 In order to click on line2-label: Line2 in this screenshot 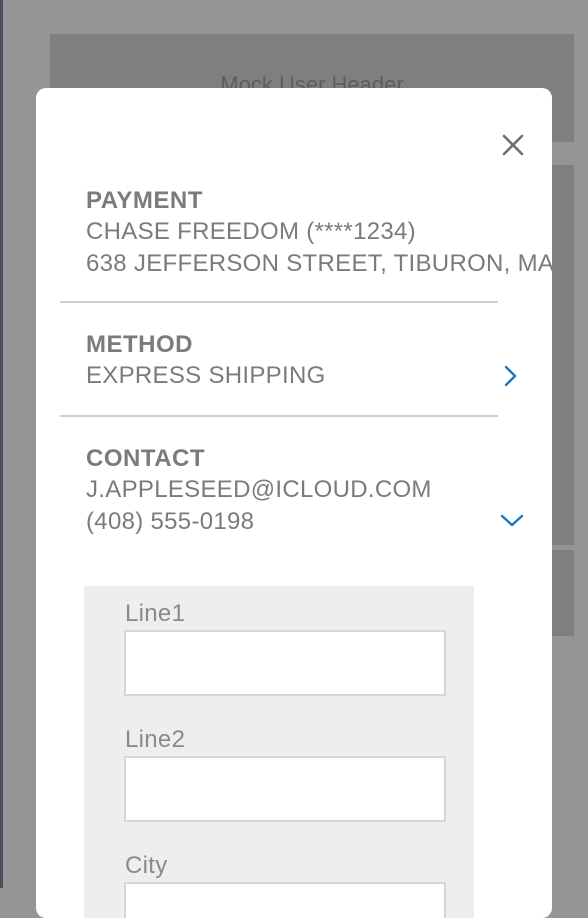, I will do `click(155, 739)`.